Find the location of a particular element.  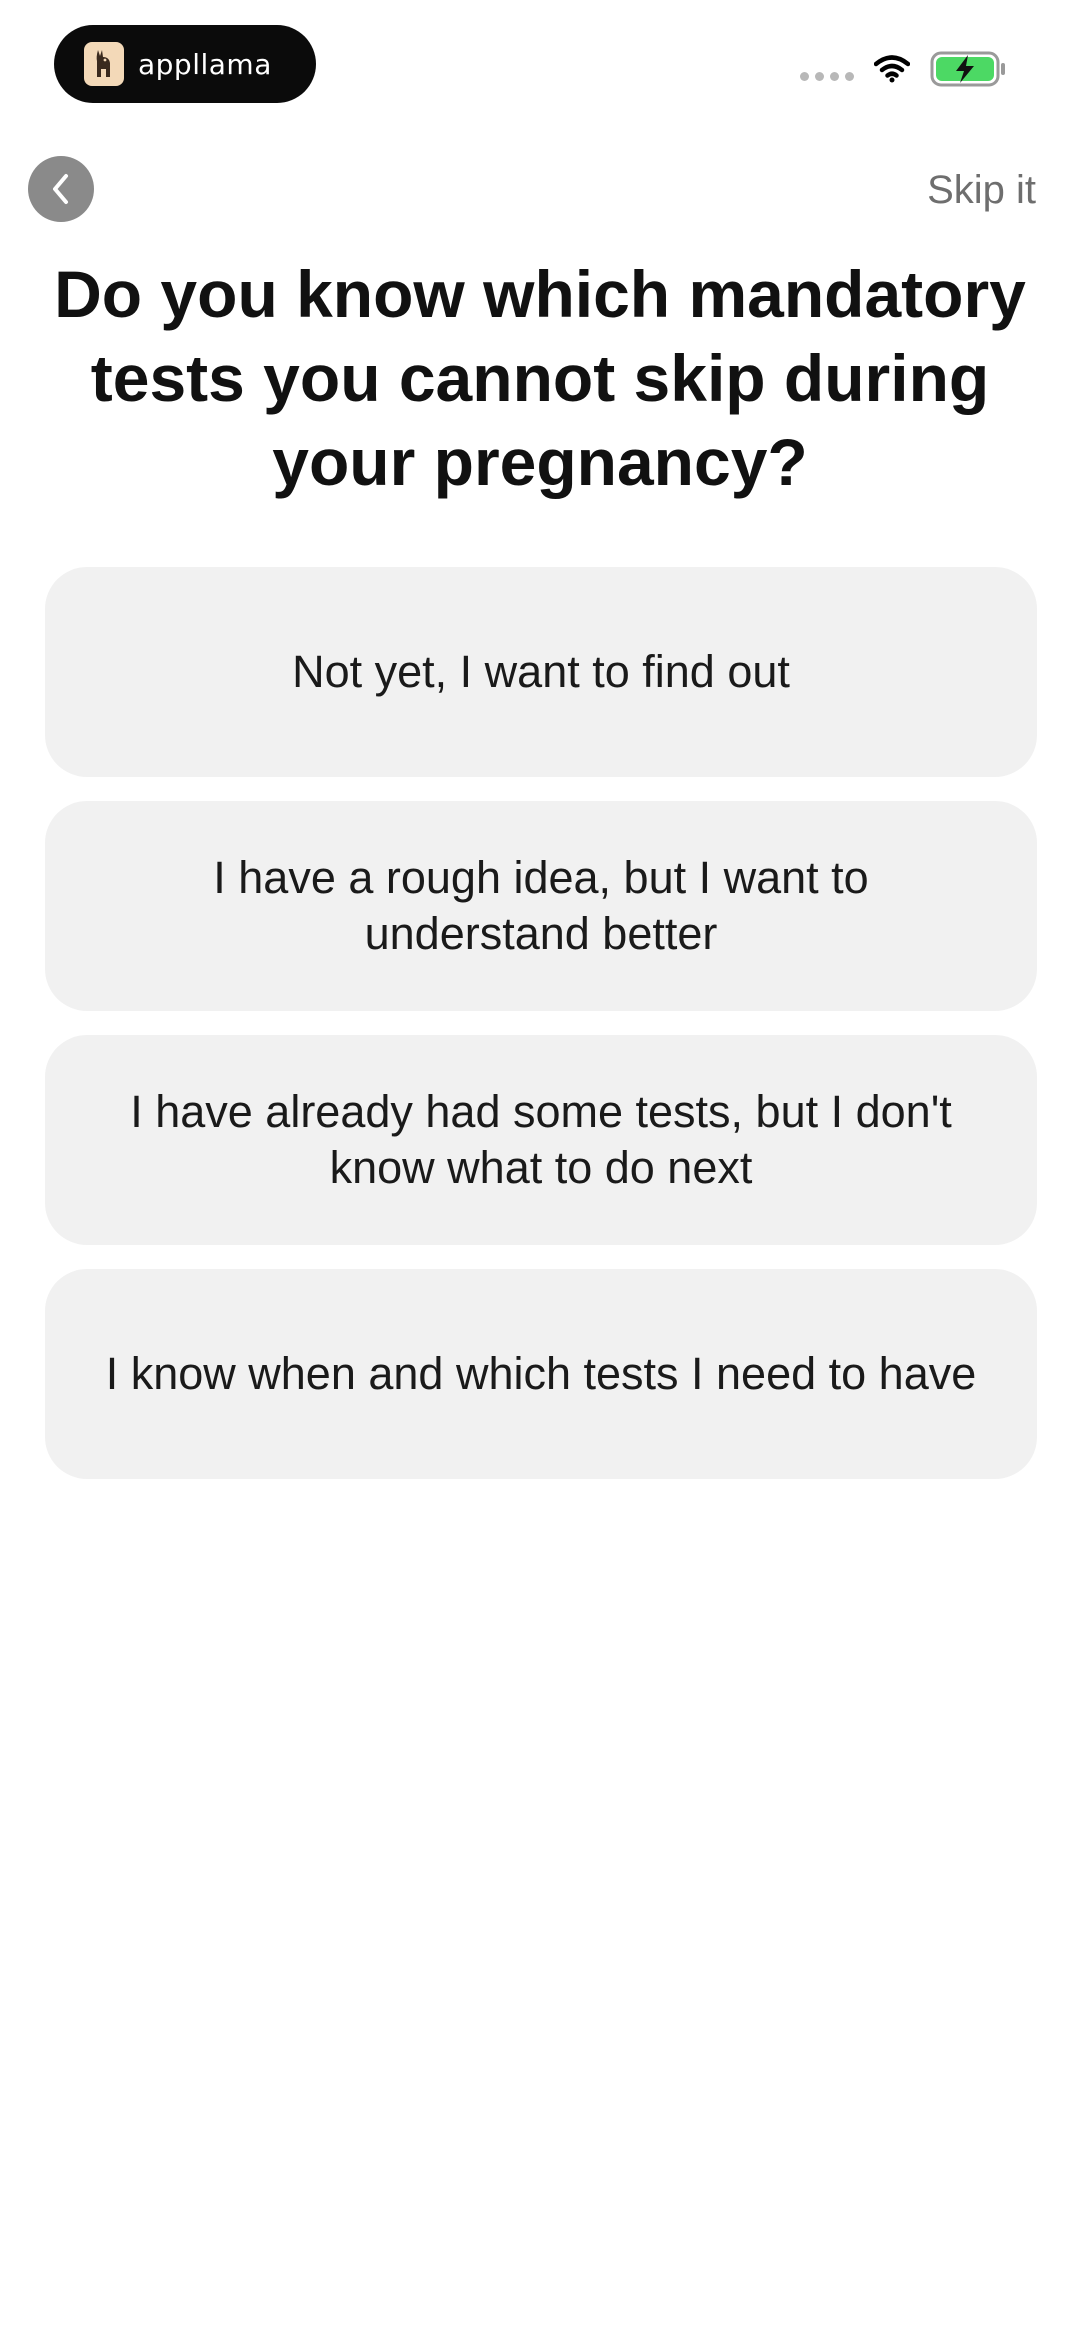

status-icons is located at coordinates (904, 69).